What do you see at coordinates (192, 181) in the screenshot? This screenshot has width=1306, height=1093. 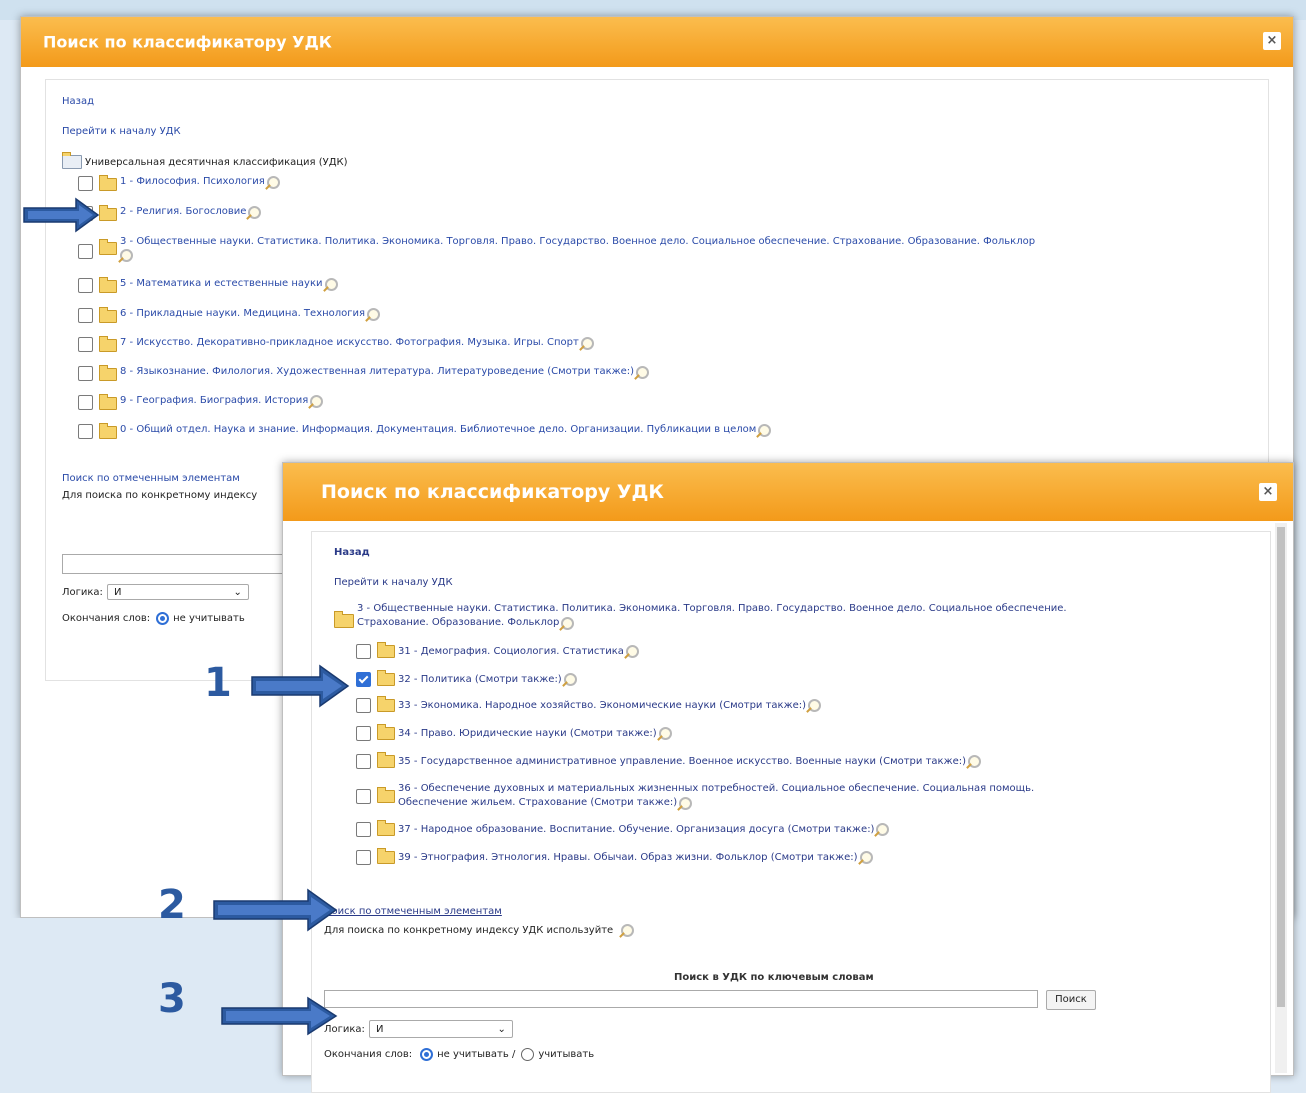 I see `category-label: 1 - Философия. Психология` at bounding box center [192, 181].